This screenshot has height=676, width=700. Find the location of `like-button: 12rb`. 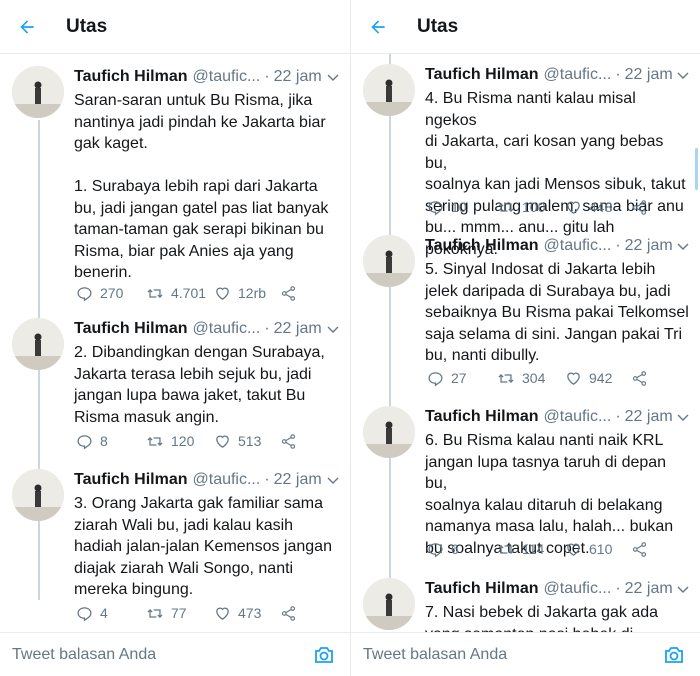

like-button: 12rb is located at coordinates (240, 293).